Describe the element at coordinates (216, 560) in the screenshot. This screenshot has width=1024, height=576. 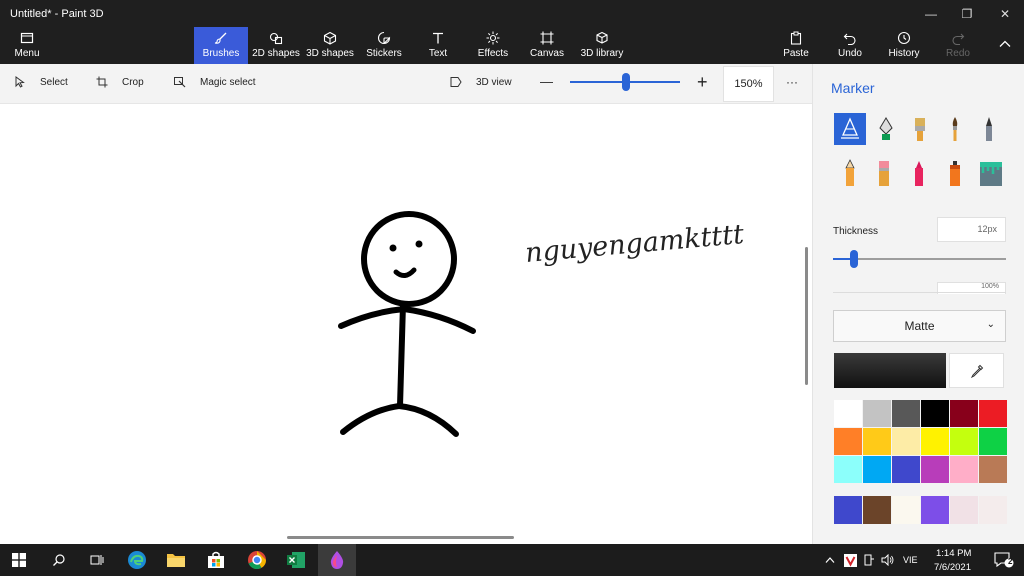
I see `store-button` at that location.